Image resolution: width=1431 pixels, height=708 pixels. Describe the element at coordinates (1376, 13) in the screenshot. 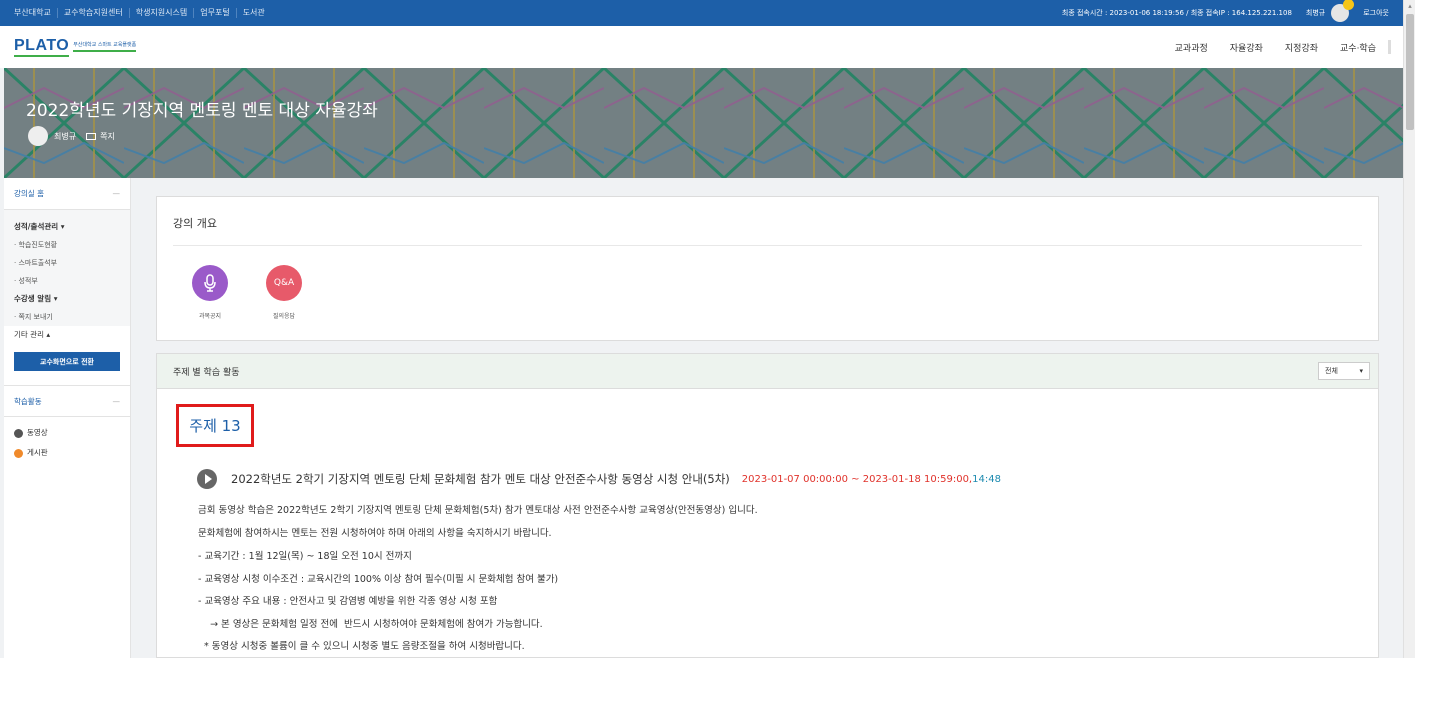

I see `logout-link: 로그아웃` at that location.